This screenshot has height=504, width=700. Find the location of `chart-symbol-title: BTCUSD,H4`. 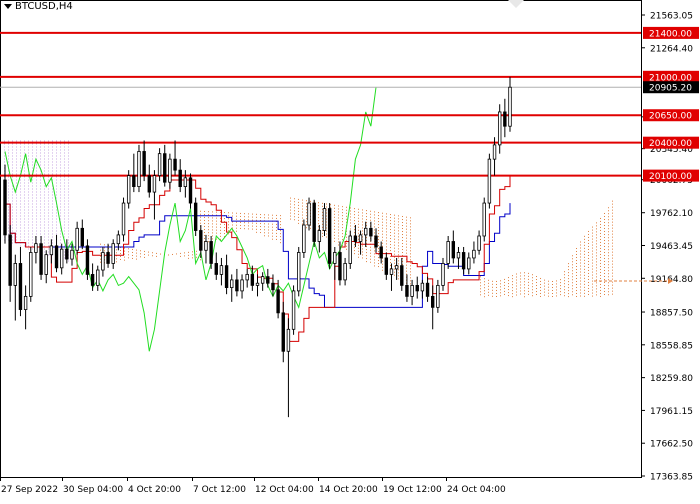

chart-symbol-title: BTCUSD,H4 is located at coordinates (38, 6).